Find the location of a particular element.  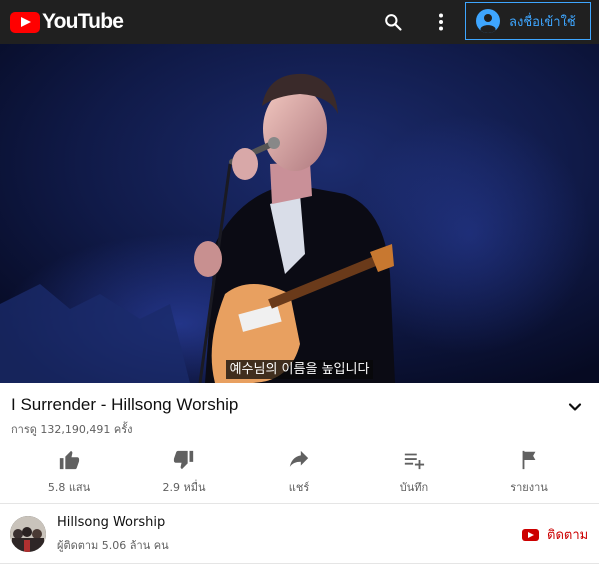

like-button: 5.8 แสน is located at coordinates (69, 471).